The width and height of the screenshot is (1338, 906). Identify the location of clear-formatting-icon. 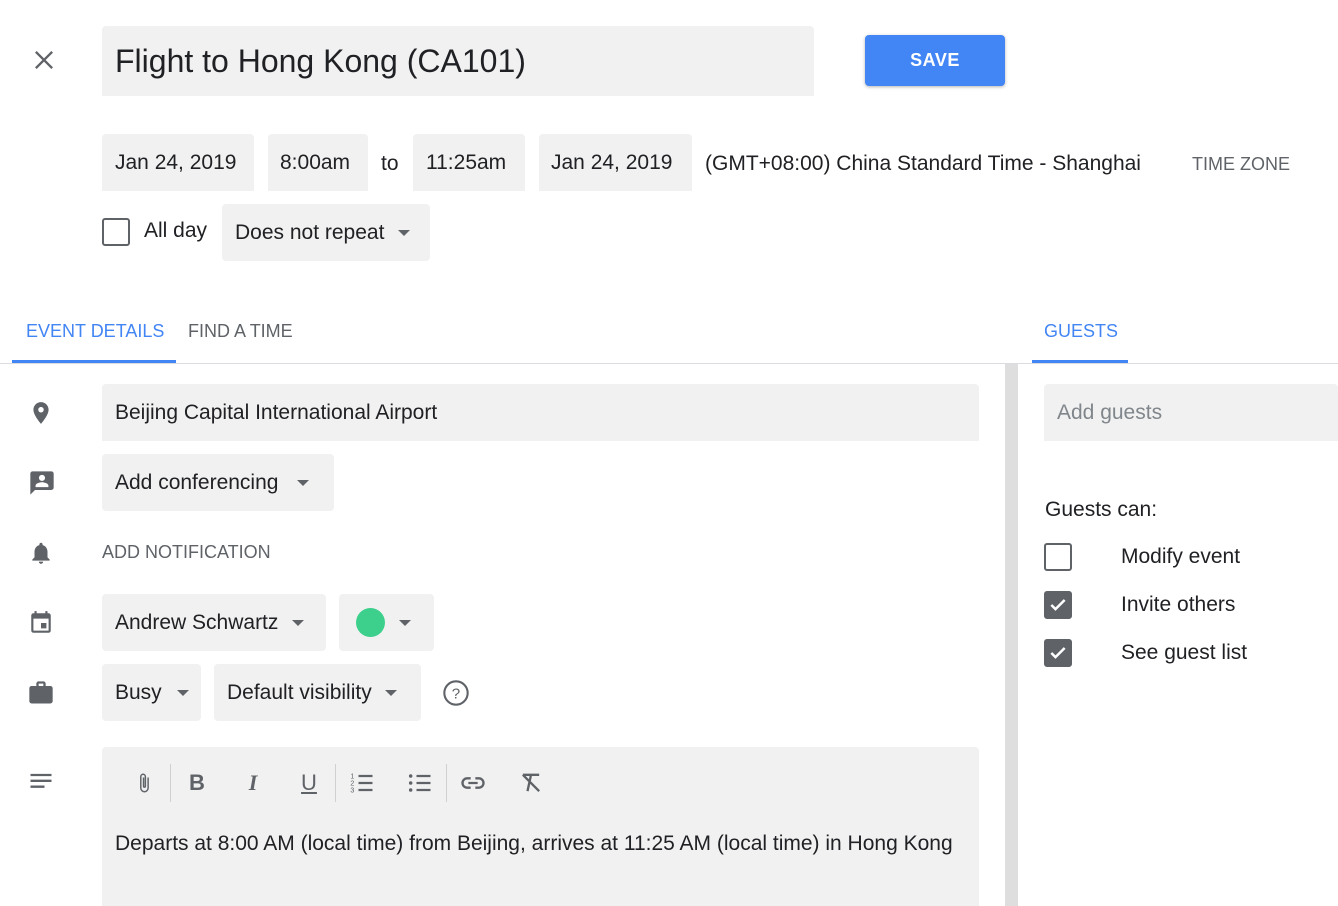
(531, 783).